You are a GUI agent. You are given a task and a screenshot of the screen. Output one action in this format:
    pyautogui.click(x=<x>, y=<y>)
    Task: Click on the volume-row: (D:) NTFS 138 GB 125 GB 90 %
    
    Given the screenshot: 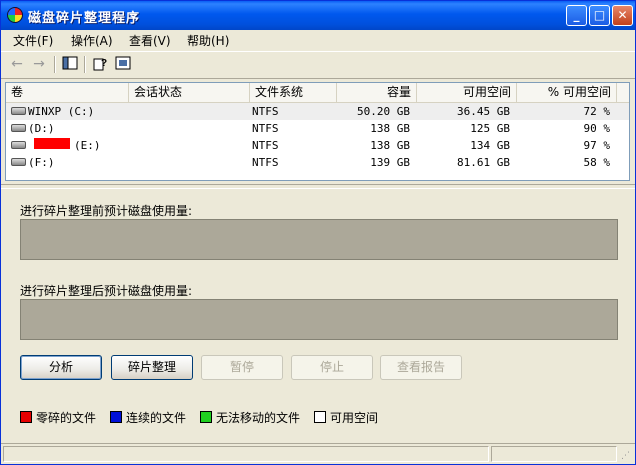 What is the action you would take?
    pyautogui.click(x=317, y=128)
    